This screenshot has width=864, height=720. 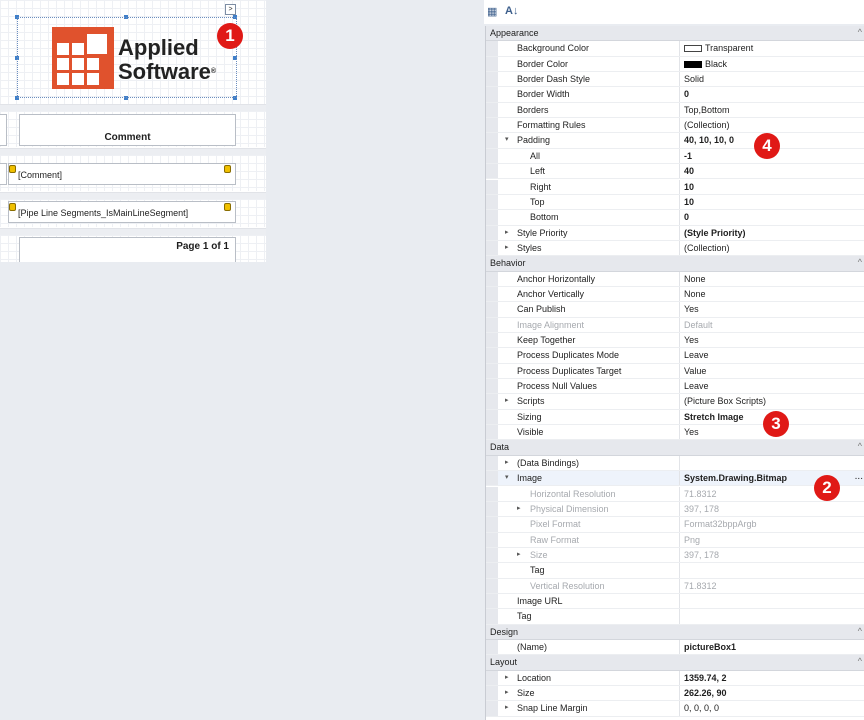 What do you see at coordinates (675, 110) in the screenshot?
I see `prop-borders: Borders Top,Bottom` at bounding box center [675, 110].